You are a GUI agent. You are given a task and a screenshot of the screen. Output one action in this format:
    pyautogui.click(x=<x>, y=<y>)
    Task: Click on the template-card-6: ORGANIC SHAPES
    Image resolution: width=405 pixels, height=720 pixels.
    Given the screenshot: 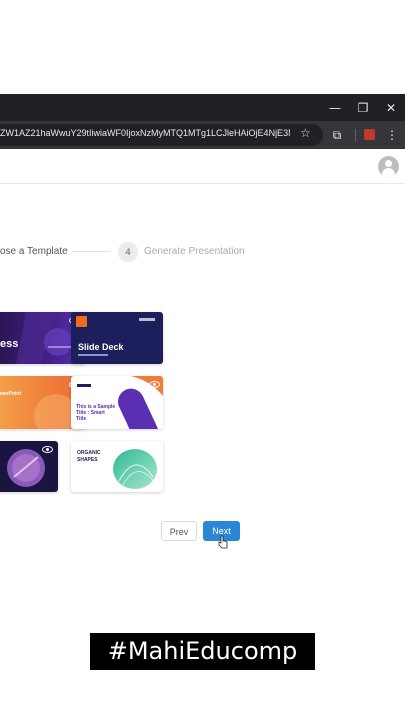 What is the action you would take?
    pyautogui.click(x=117, y=466)
    